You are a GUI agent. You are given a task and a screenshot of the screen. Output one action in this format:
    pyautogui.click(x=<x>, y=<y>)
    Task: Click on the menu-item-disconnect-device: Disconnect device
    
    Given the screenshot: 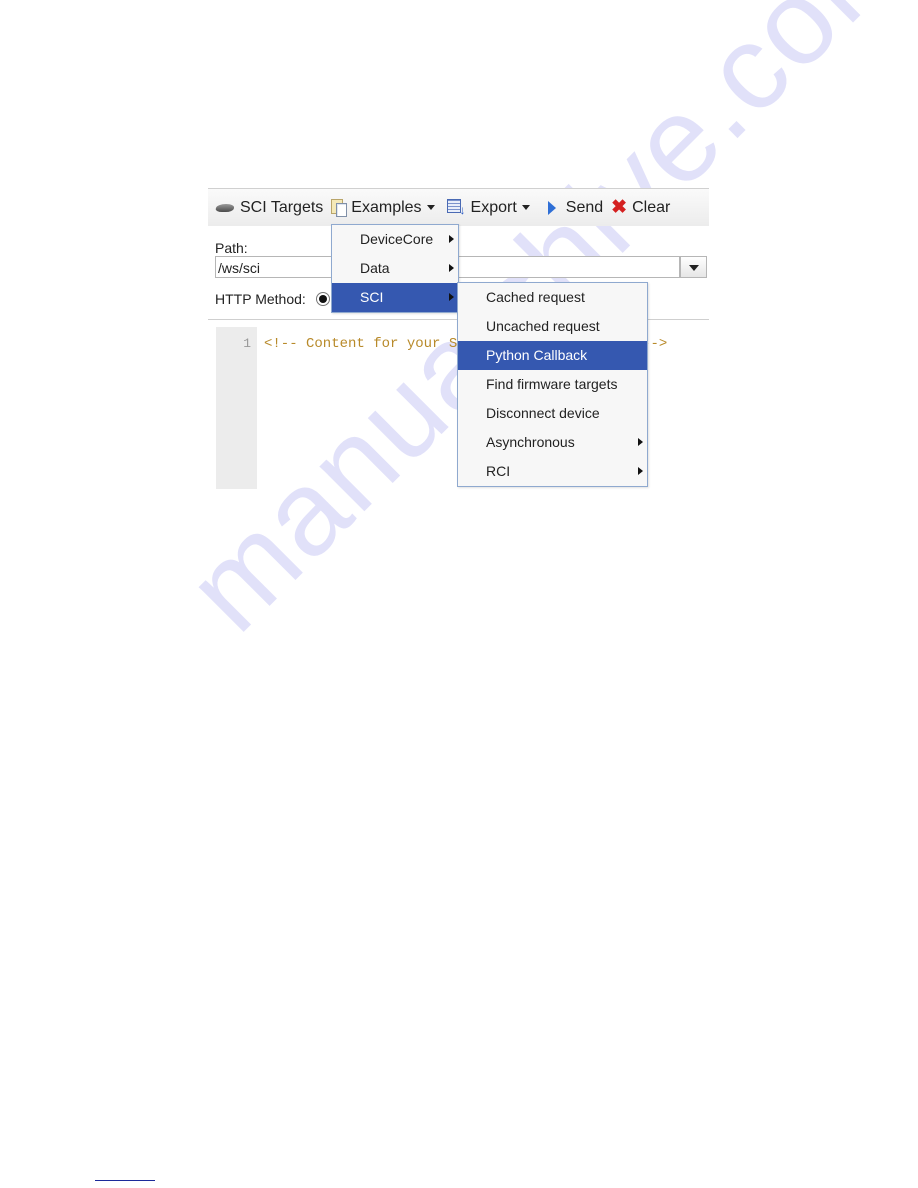 What is the action you would take?
    pyautogui.click(x=552, y=413)
    